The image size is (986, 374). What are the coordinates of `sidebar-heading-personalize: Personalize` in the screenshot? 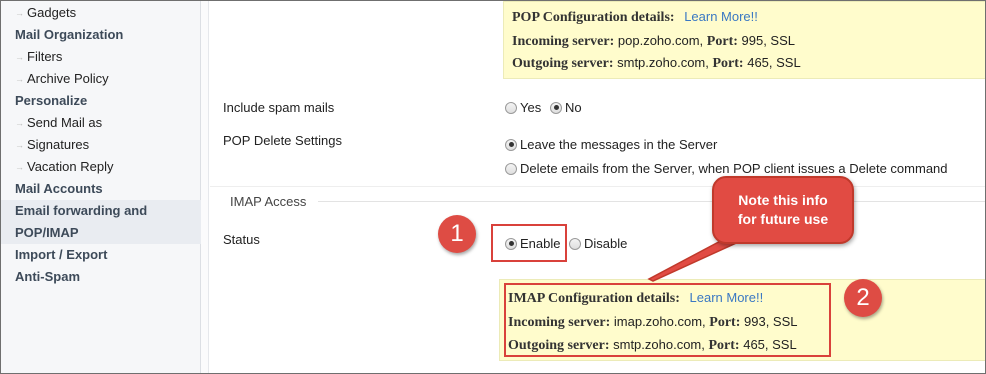 It's located at (101, 101).